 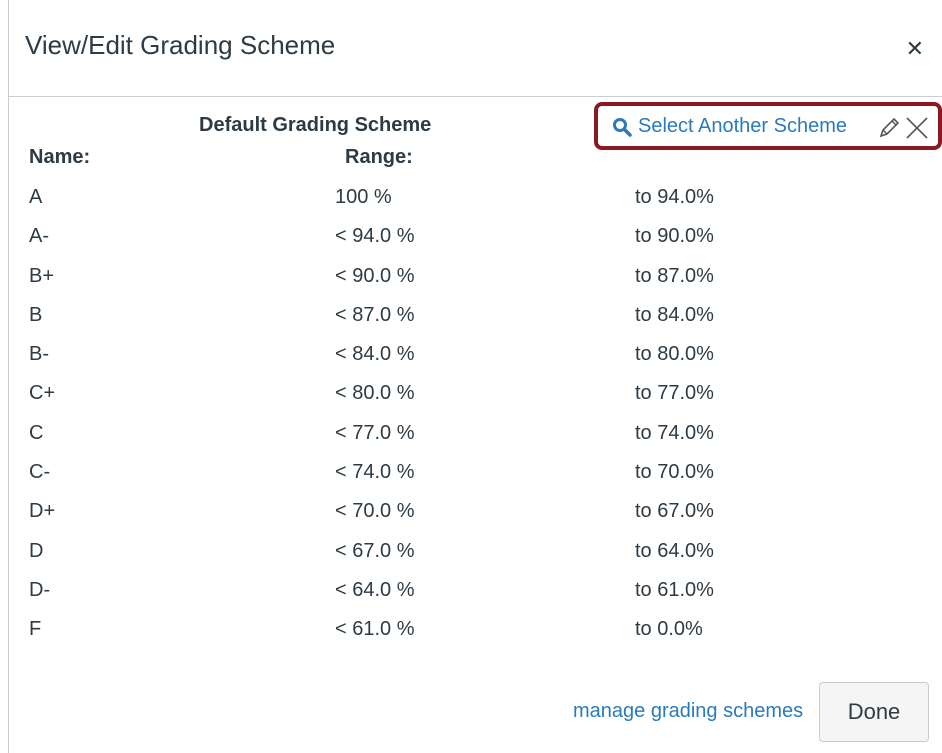 I want to click on close-icon: ✕, so click(x=915, y=49).